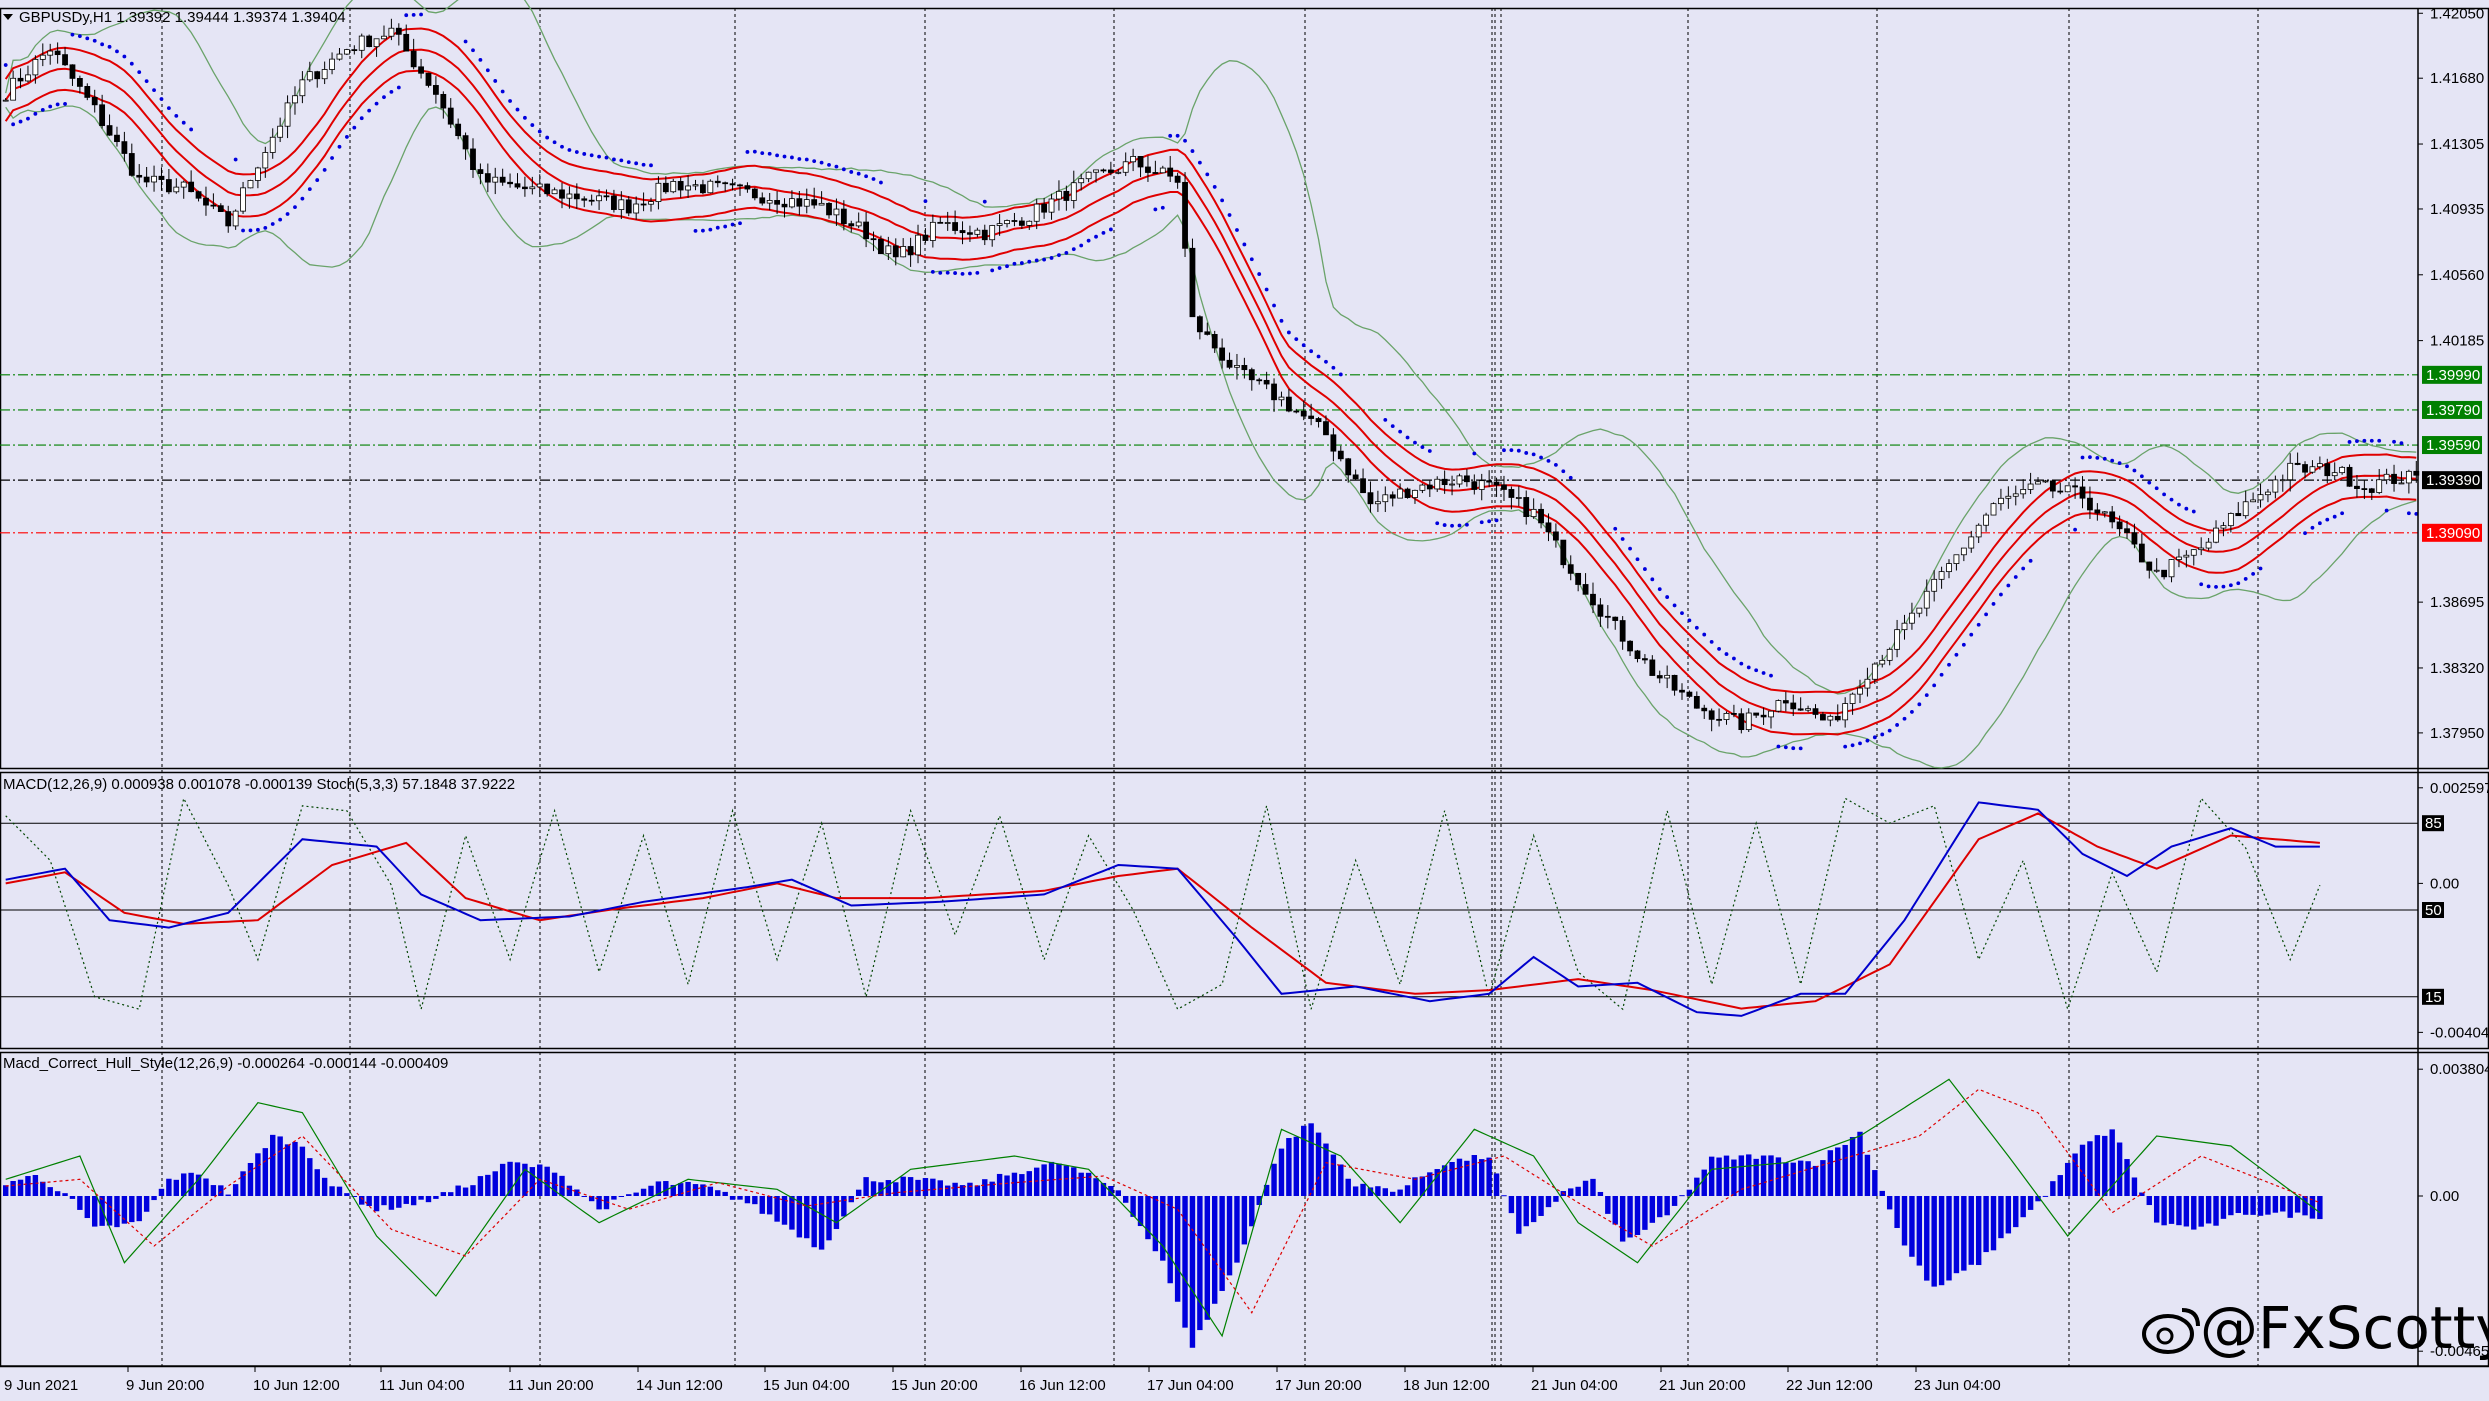  Describe the element at coordinates (2453, 533) in the screenshot. I see `level-tag-label: 1.39090` at that location.